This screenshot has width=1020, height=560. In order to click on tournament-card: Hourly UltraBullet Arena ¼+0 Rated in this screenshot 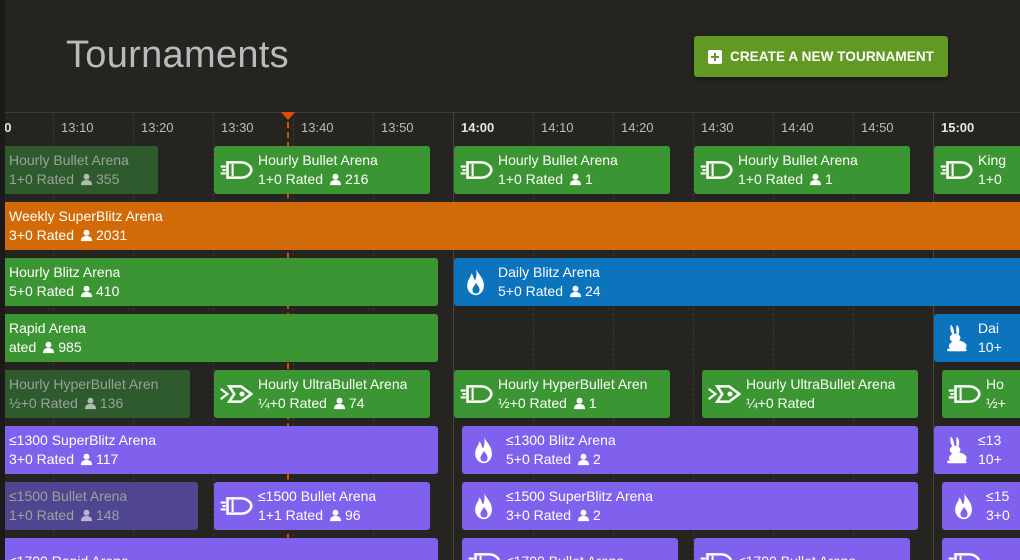, I will do `click(810, 394)`.